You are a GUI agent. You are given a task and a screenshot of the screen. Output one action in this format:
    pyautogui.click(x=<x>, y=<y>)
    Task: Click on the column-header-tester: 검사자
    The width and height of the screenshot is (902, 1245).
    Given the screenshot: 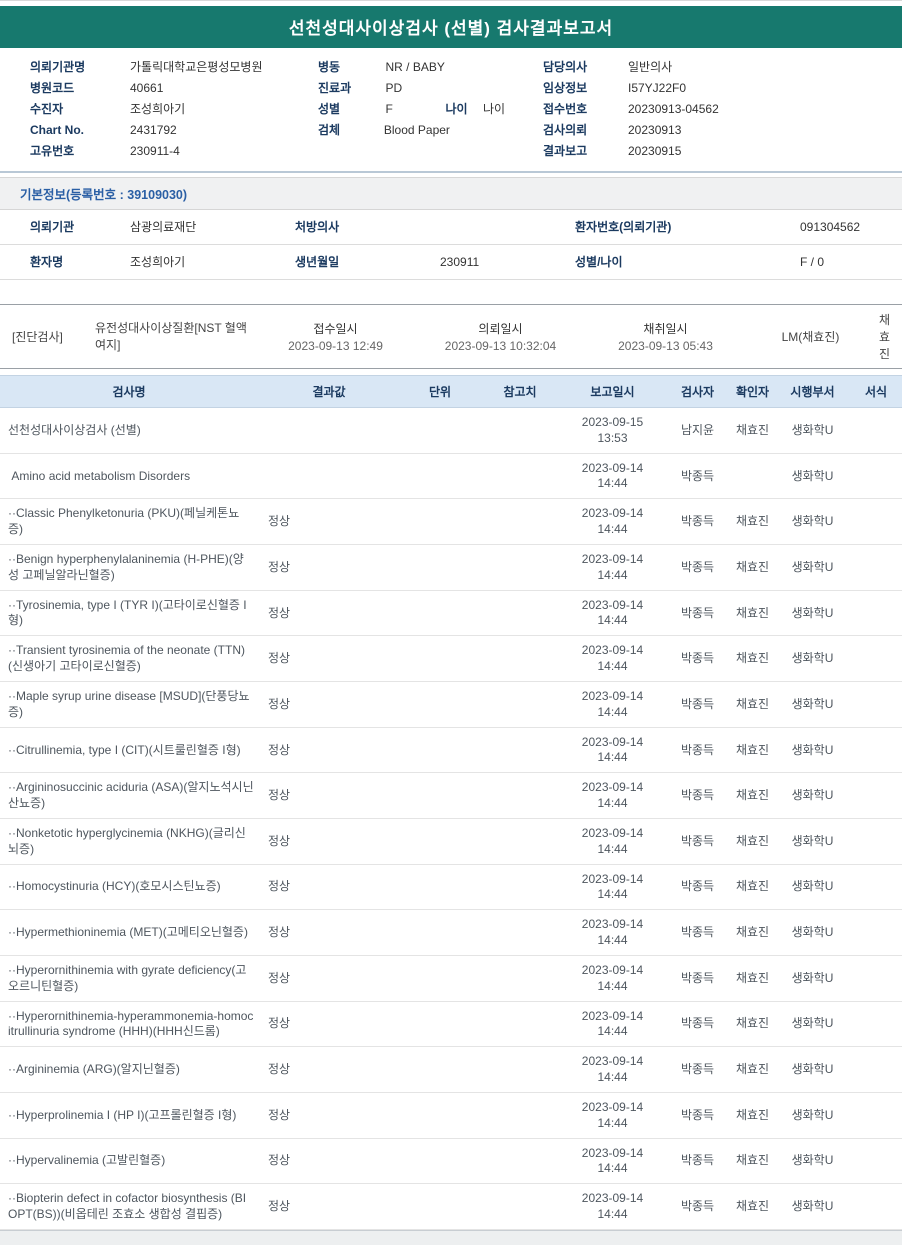 What is the action you would take?
    pyautogui.click(x=697, y=391)
    